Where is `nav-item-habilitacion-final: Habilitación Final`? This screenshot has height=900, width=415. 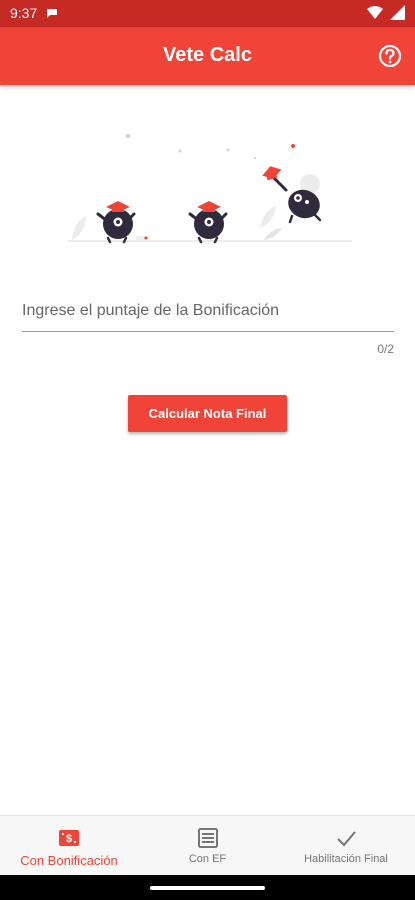 nav-item-habilitacion-final: Habilitación Final is located at coordinates (346, 846).